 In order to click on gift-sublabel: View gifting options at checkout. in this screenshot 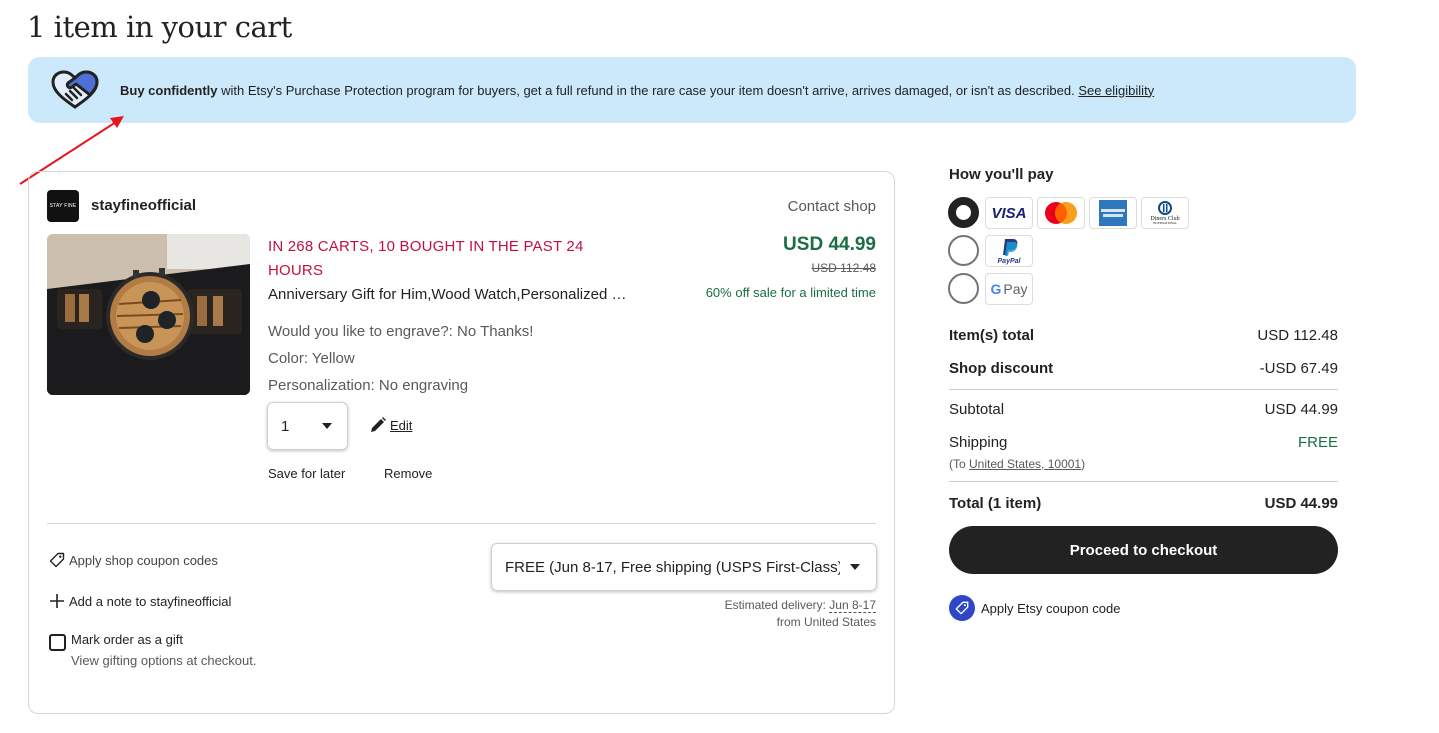, I will do `click(164, 660)`.